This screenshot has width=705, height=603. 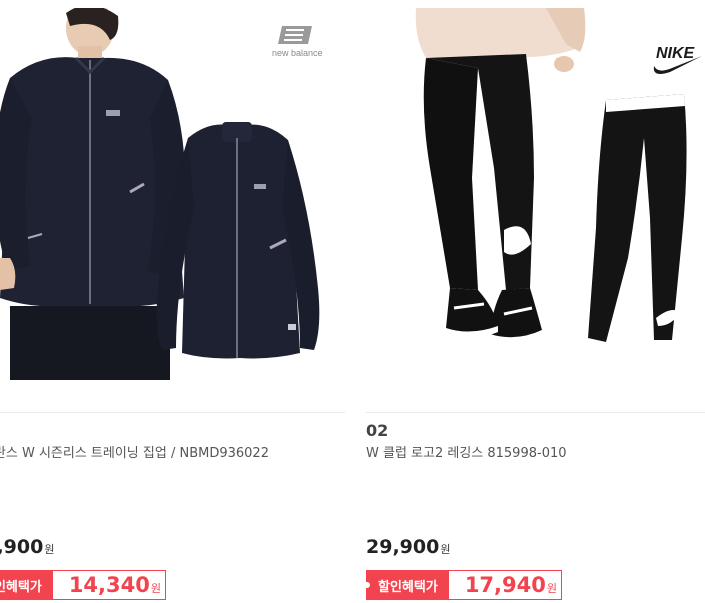 I want to click on discount-price: 17,940, so click(x=505, y=585).